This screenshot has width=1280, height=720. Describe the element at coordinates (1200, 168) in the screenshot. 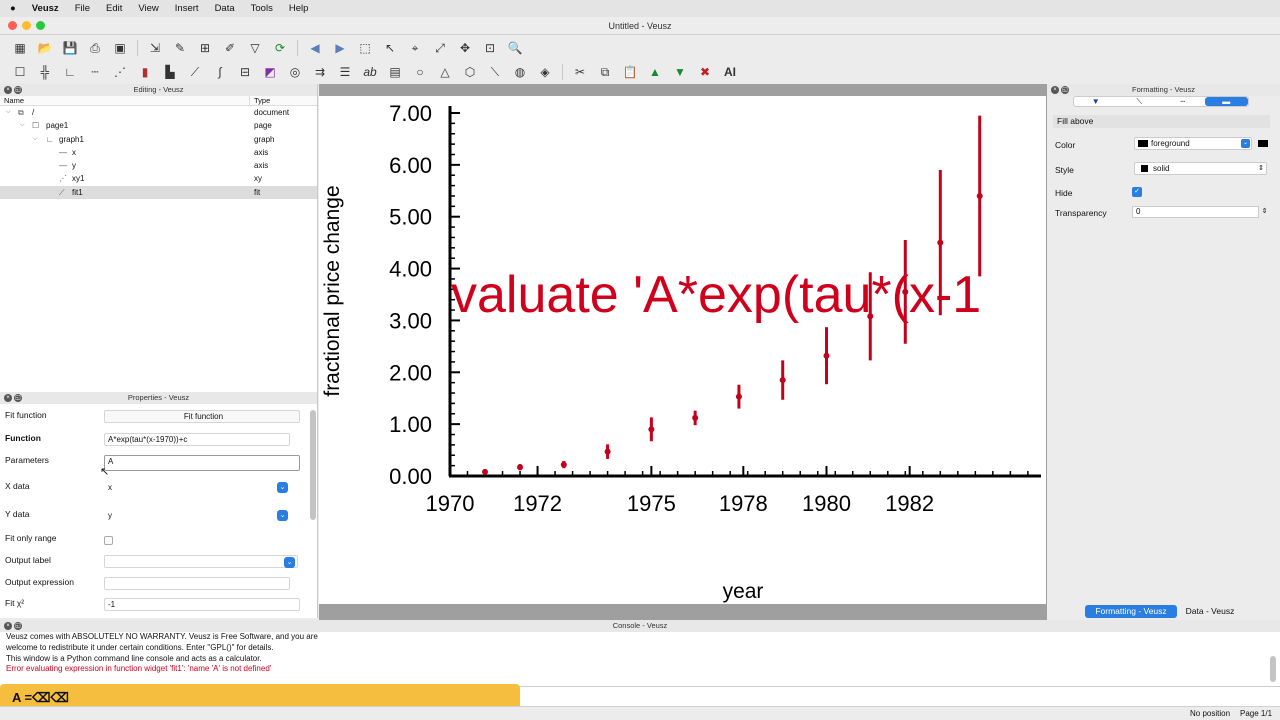

I see `style-select: solid ⇕` at that location.